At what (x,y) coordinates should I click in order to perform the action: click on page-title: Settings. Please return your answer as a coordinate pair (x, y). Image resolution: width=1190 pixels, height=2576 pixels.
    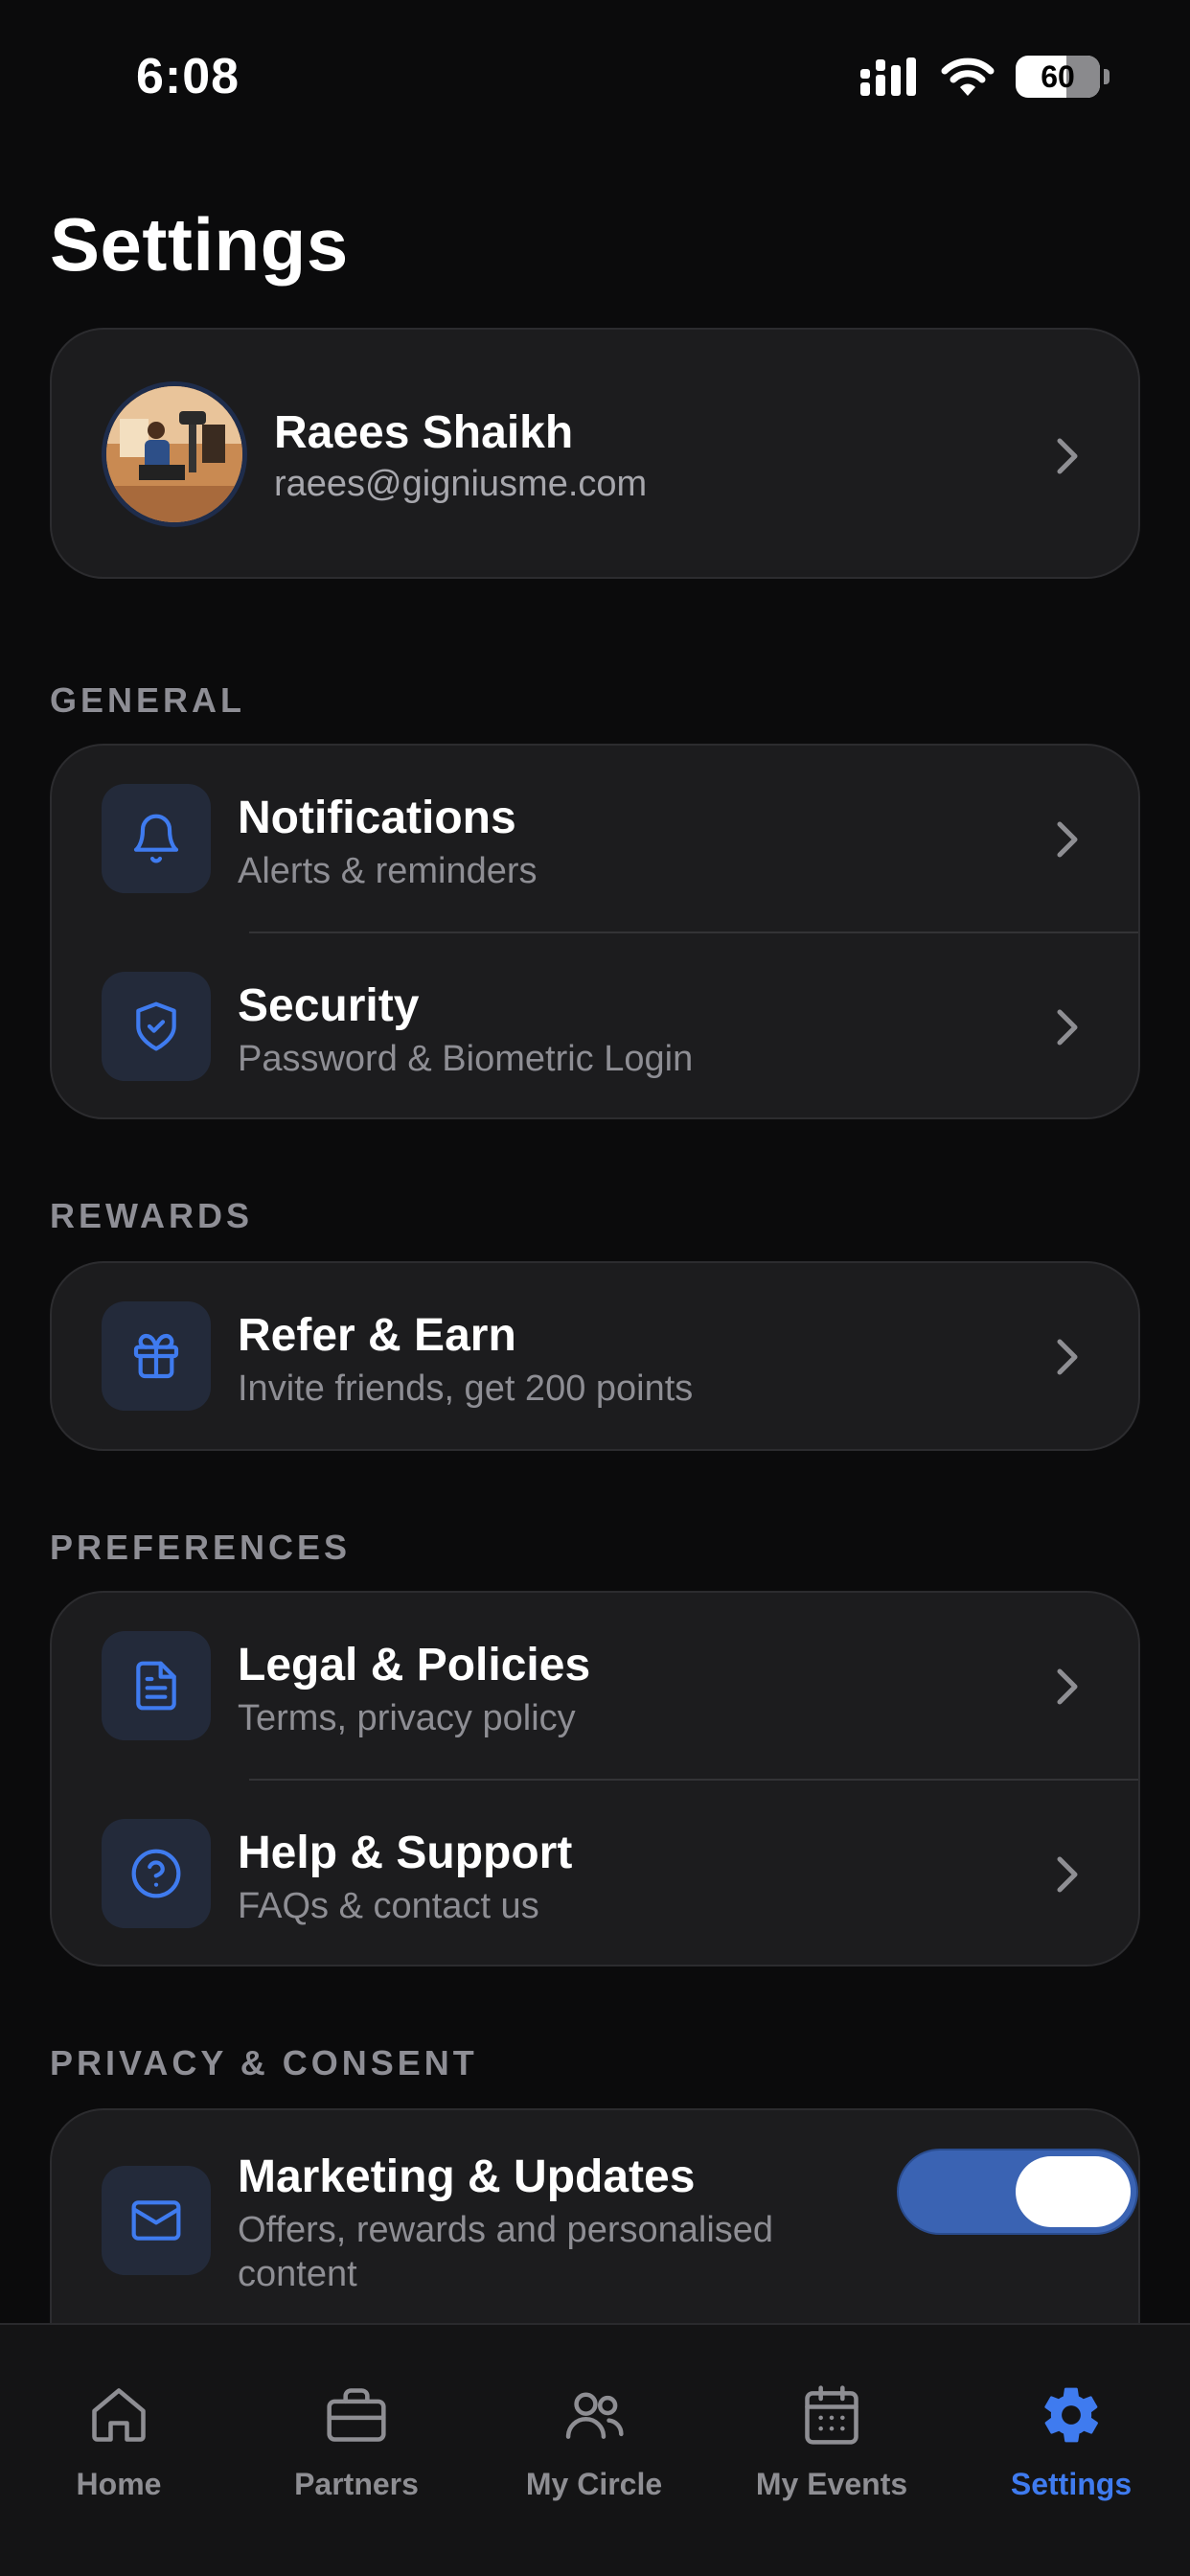
    Looking at the image, I should click on (199, 244).